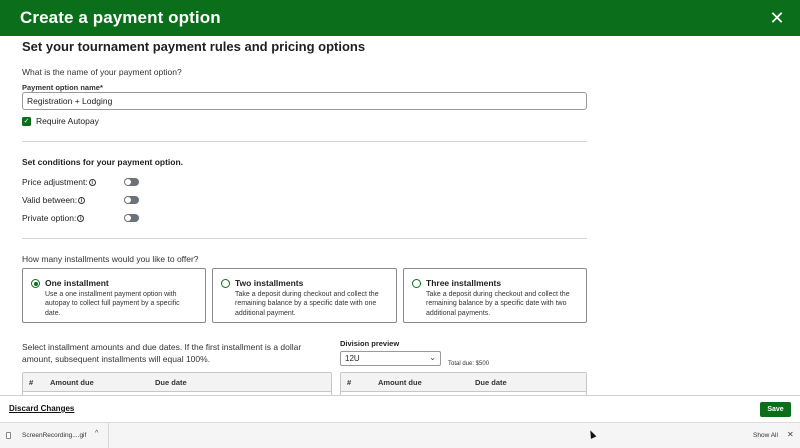  What do you see at coordinates (131, 200) in the screenshot?
I see `valid-between-toggle` at bounding box center [131, 200].